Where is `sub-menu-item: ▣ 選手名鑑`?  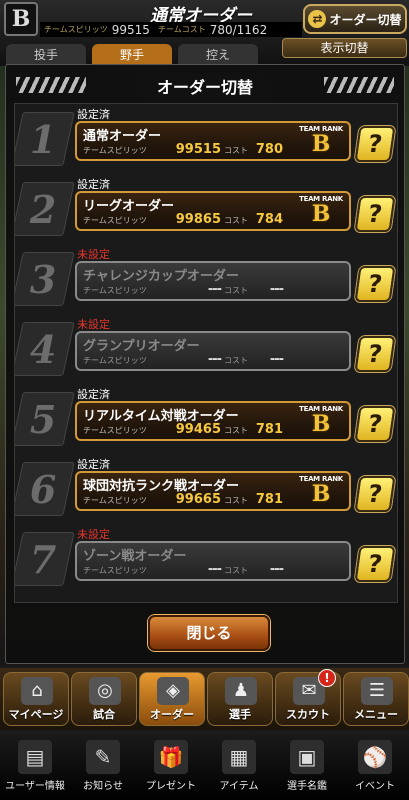 sub-menu-item: ▣ 選手名鑑 is located at coordinates (307, 767).